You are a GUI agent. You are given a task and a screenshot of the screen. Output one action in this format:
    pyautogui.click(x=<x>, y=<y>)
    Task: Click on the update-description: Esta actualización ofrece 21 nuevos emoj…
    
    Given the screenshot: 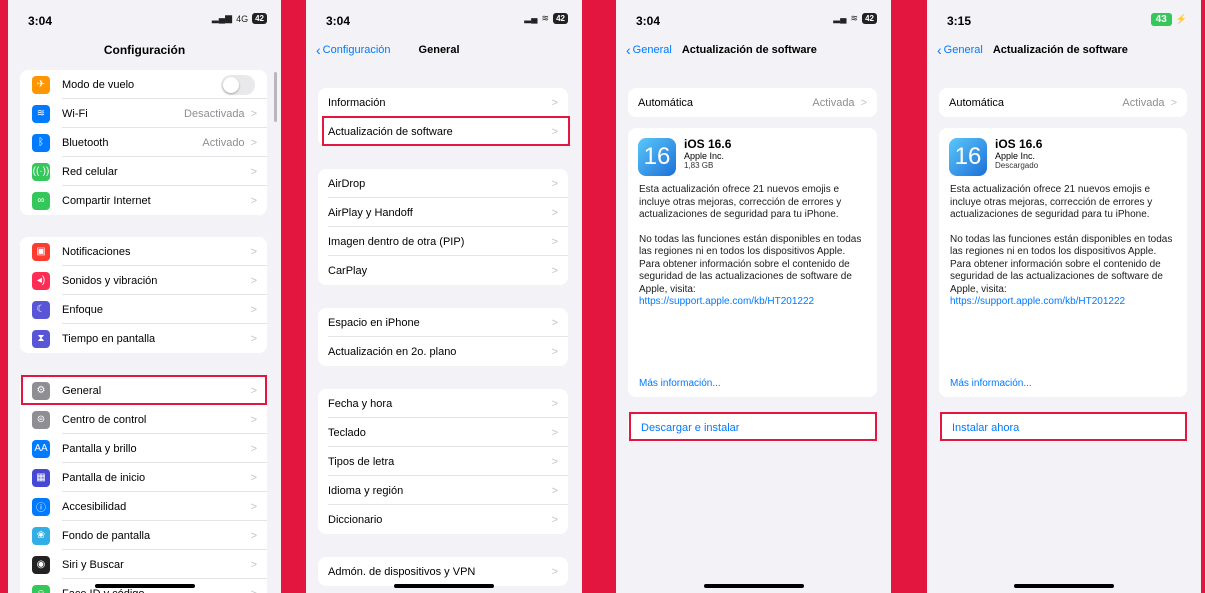 What is the action you would take?
    pyautogui.click(x=1063, y=246)
    